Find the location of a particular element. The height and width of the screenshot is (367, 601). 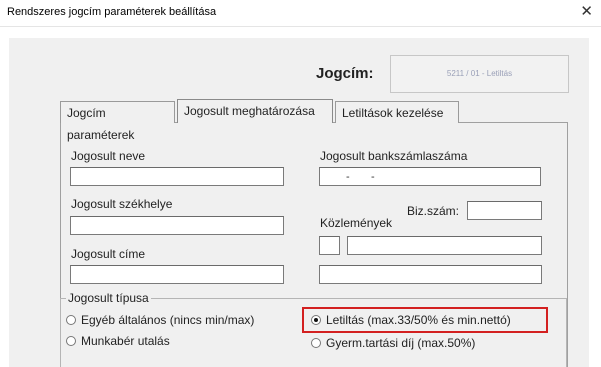

jogosult-neve-label: Jogosult neve is located at coordinates (108, 156).